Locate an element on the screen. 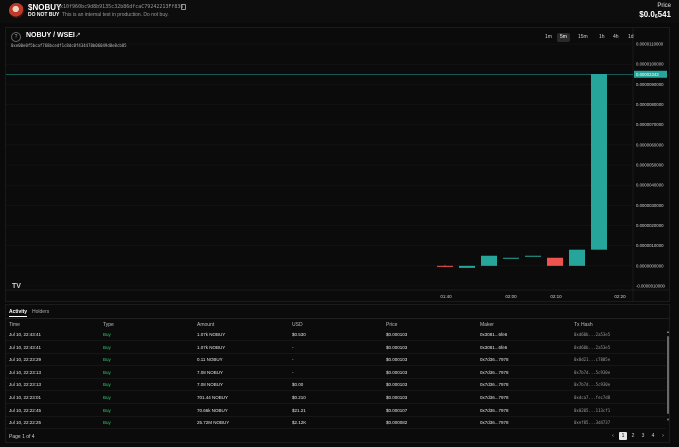 Image resolution: width=679 pixels, height=447 pixels. scrollbar is located at coordinates (668, 375).